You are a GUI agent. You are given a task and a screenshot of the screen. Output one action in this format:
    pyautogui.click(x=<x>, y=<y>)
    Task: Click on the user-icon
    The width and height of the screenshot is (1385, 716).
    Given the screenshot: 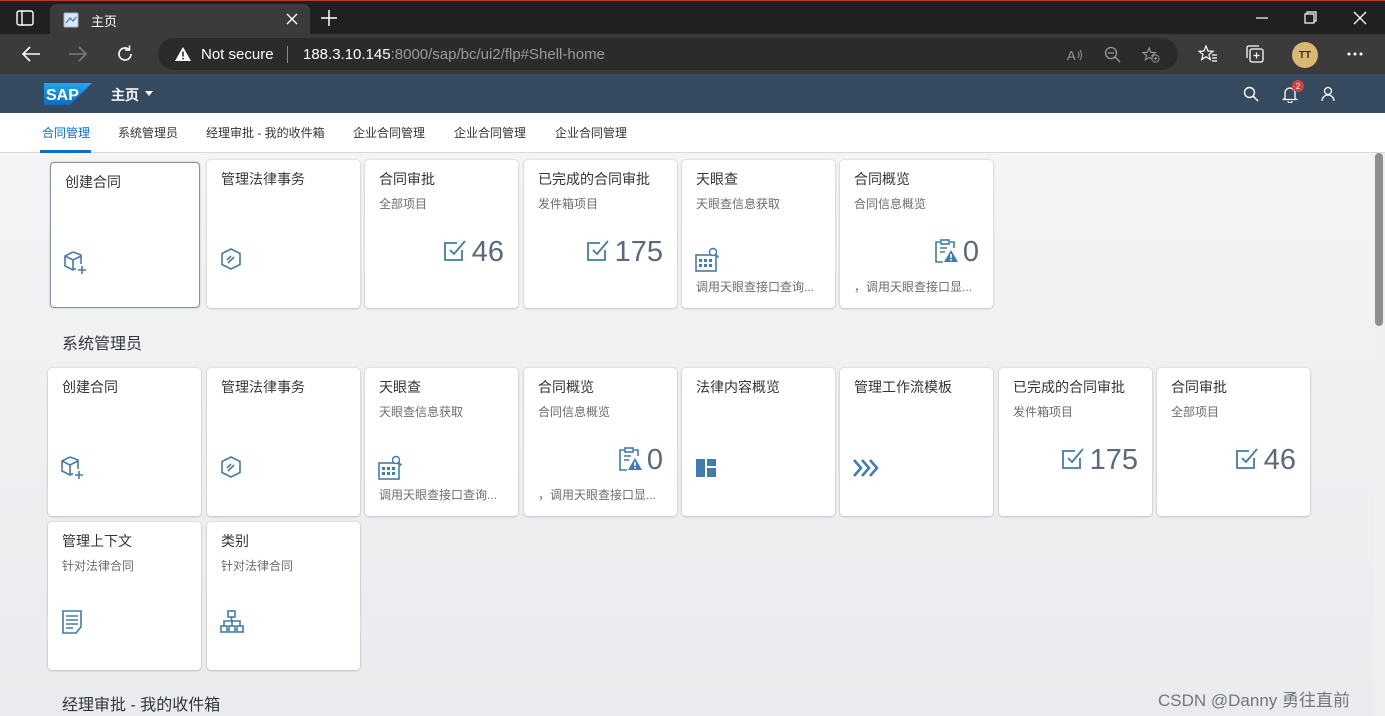 What is the action you would take?
    pyautogui.click(x=1328, y=94)
    